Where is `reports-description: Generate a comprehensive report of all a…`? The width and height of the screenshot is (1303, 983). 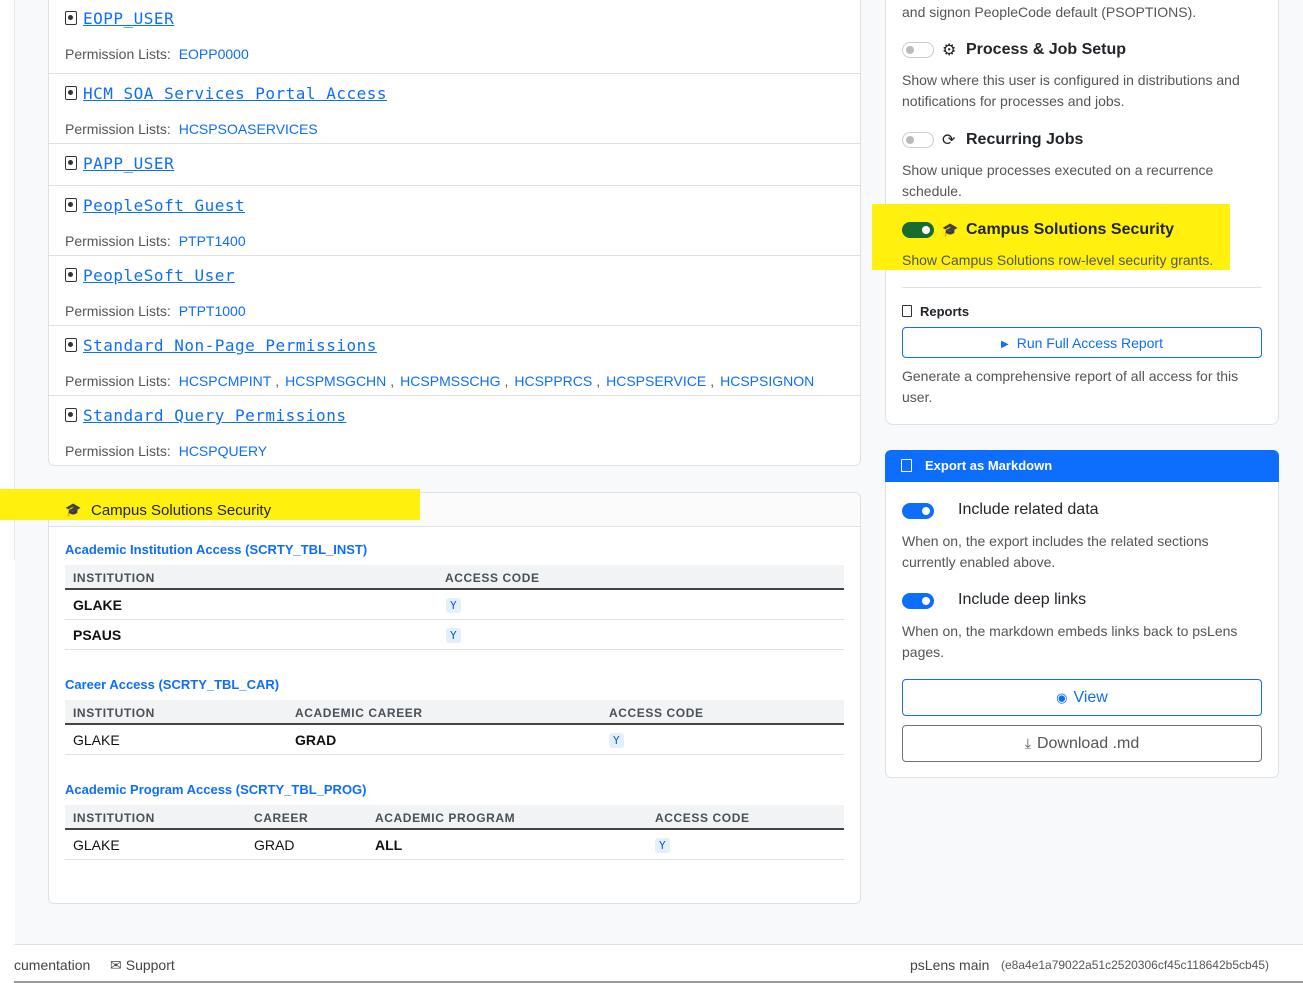
reports-description: Generate a comprehensive report of all a… is located at coordinates (1070, 386).